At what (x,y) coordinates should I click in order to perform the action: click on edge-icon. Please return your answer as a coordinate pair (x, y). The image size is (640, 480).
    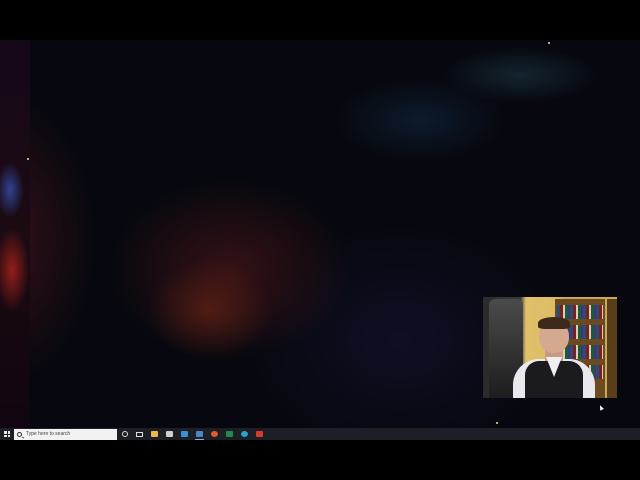
    Looking at the image, I should click on (244, 434).